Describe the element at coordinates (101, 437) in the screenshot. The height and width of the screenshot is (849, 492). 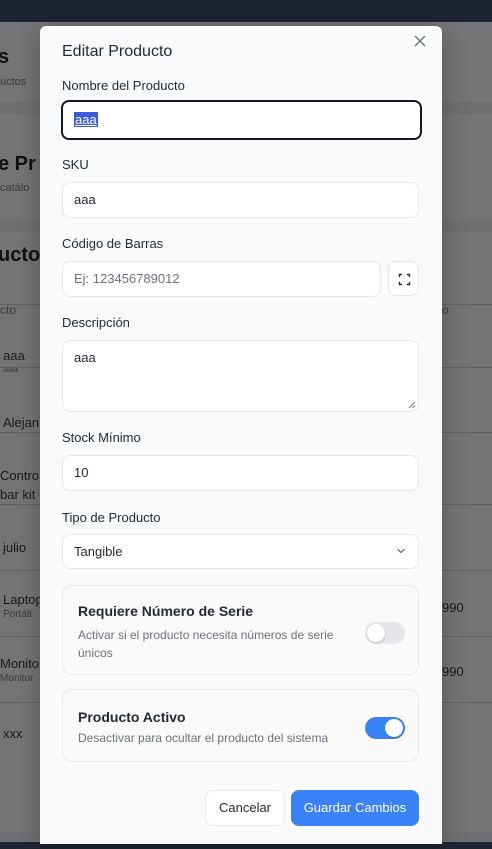
I see `min-stock-label: Stock Mínimo` at that location.